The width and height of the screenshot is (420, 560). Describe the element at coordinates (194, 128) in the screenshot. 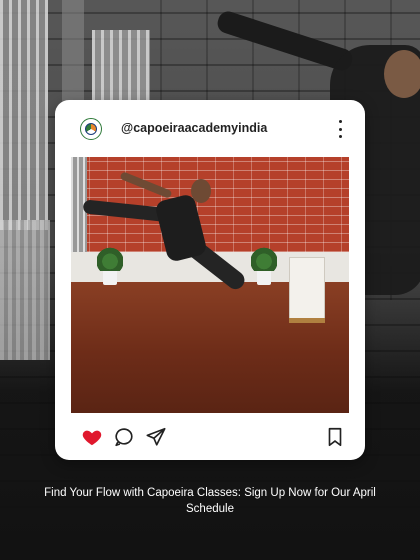

I see `account-handle: @capoeiraacademyindia` at that location.